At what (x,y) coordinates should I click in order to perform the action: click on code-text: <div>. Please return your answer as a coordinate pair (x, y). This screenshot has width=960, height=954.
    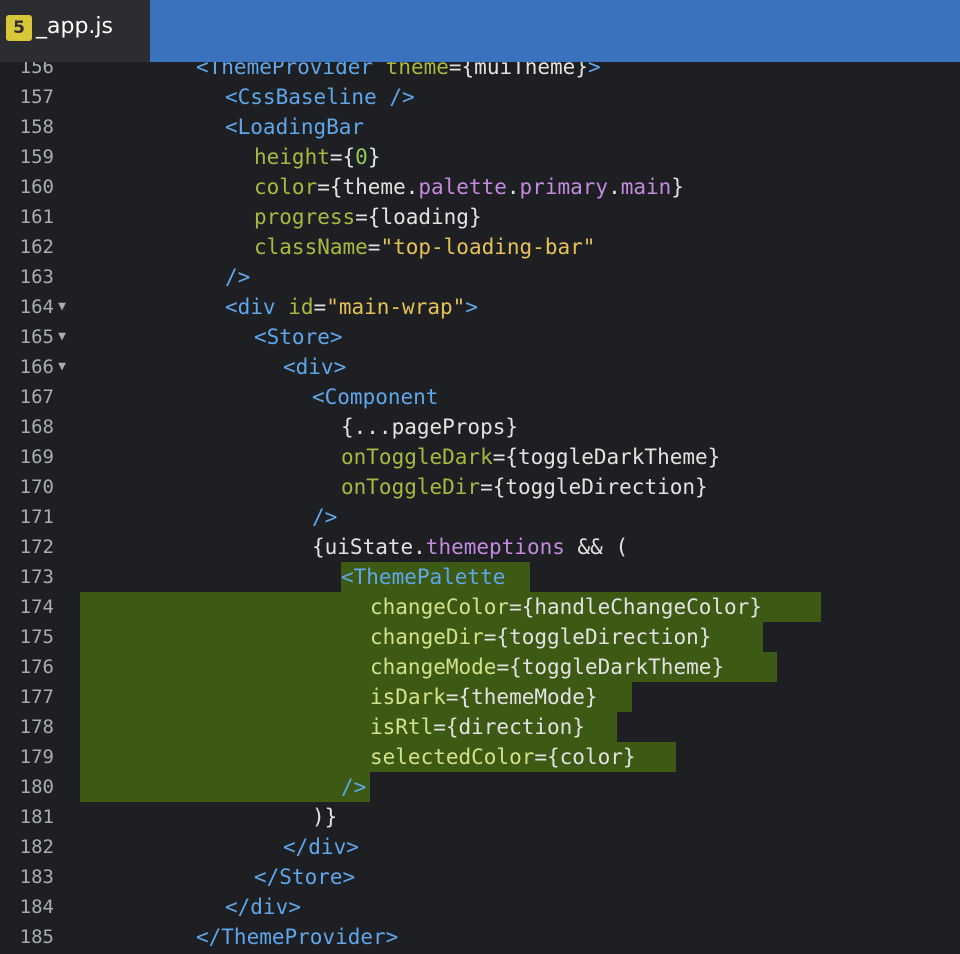
    Looking at the image, I should click on (314, 367).